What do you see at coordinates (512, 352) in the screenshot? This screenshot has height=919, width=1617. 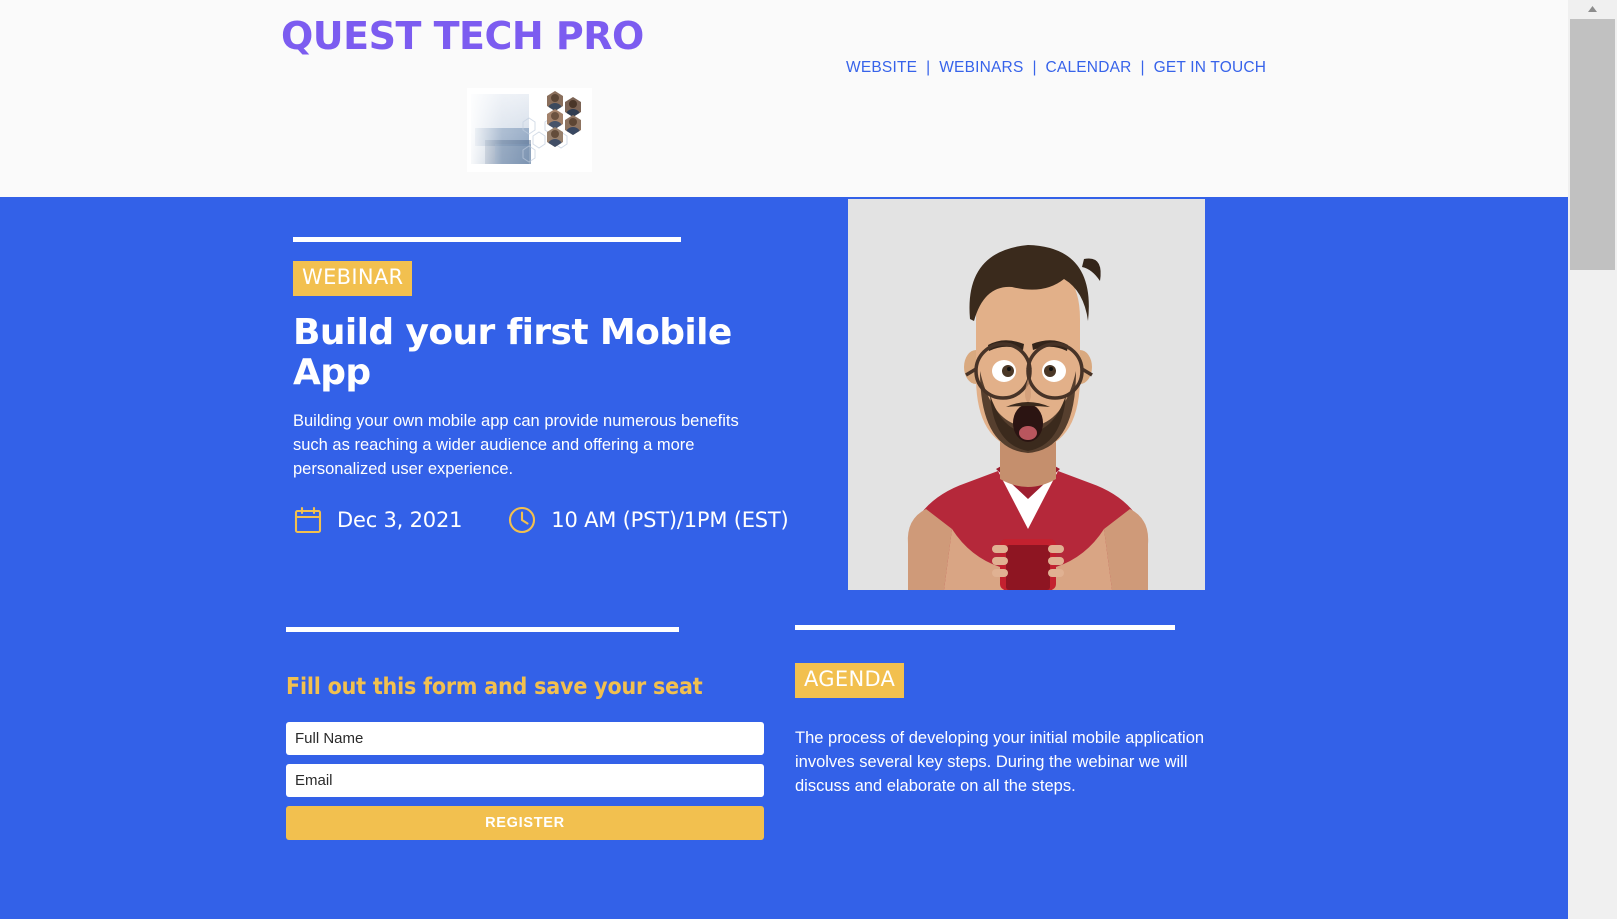 I see `hero-title: Build your first Mobile App` at bounding box center [512, 352].